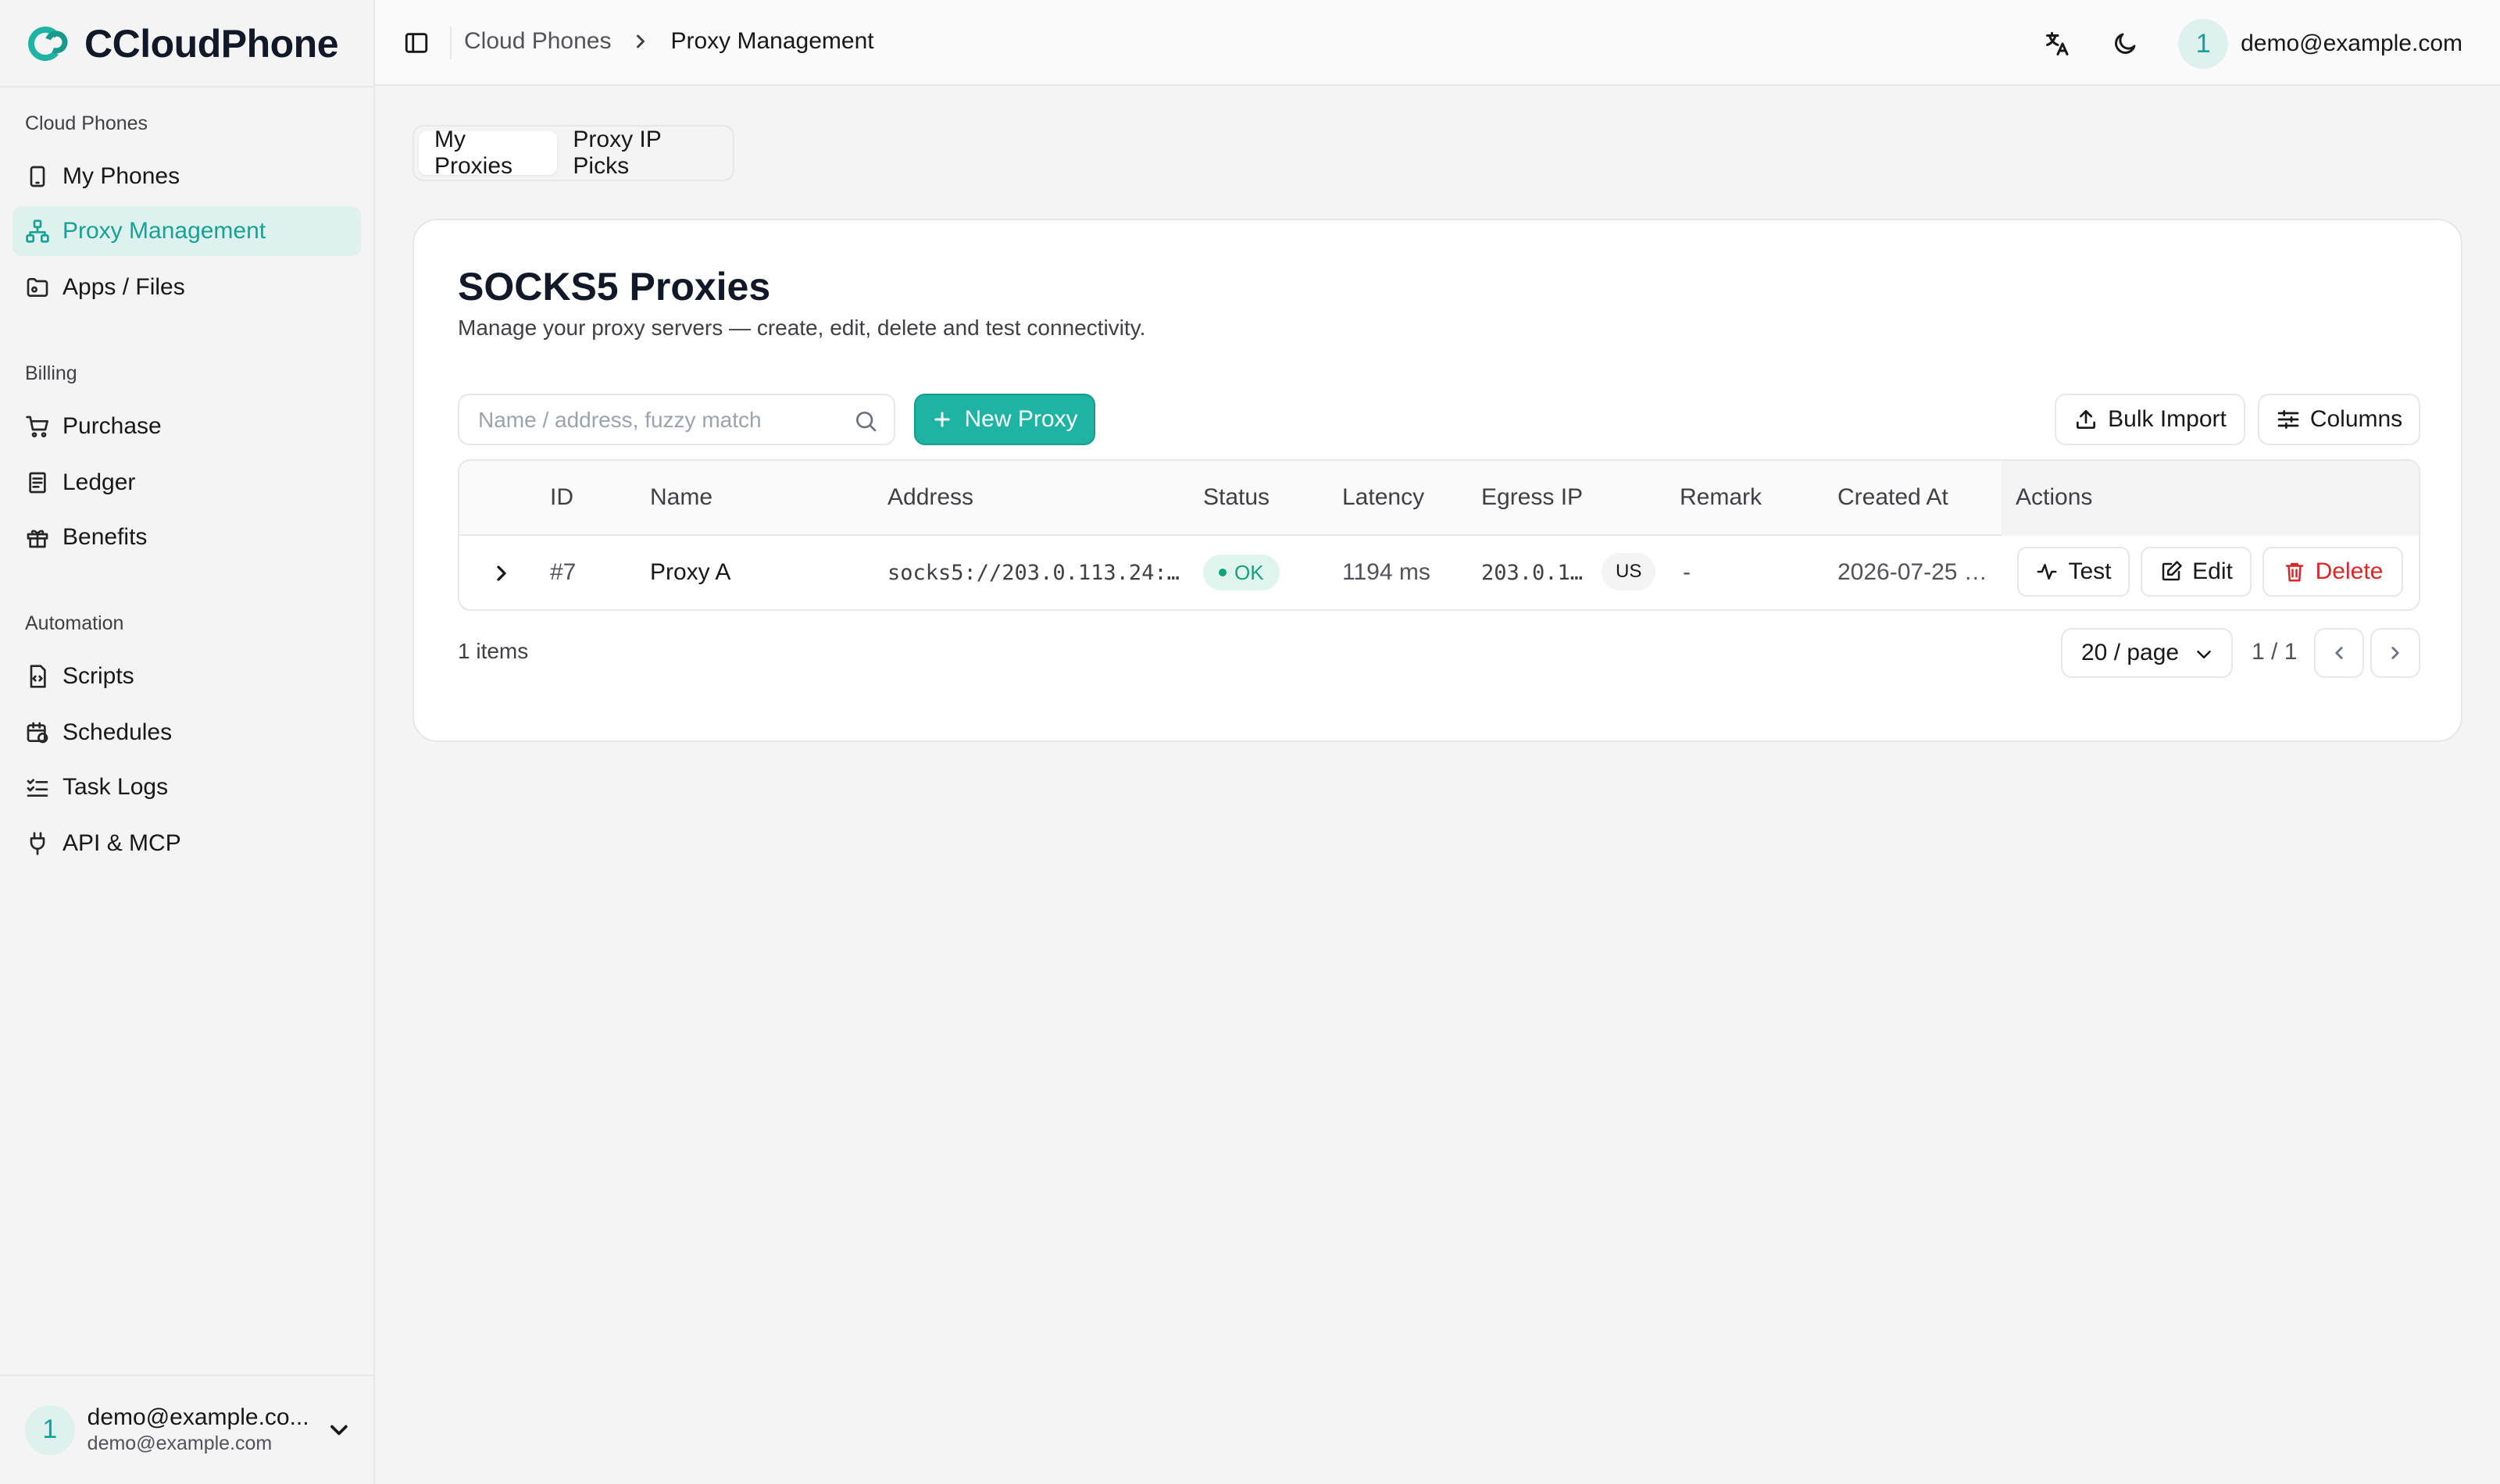  What do you see at coordinates (2172, 571) in the screenshot?
I see `edit-icon` at bounding box center [2172, 571].